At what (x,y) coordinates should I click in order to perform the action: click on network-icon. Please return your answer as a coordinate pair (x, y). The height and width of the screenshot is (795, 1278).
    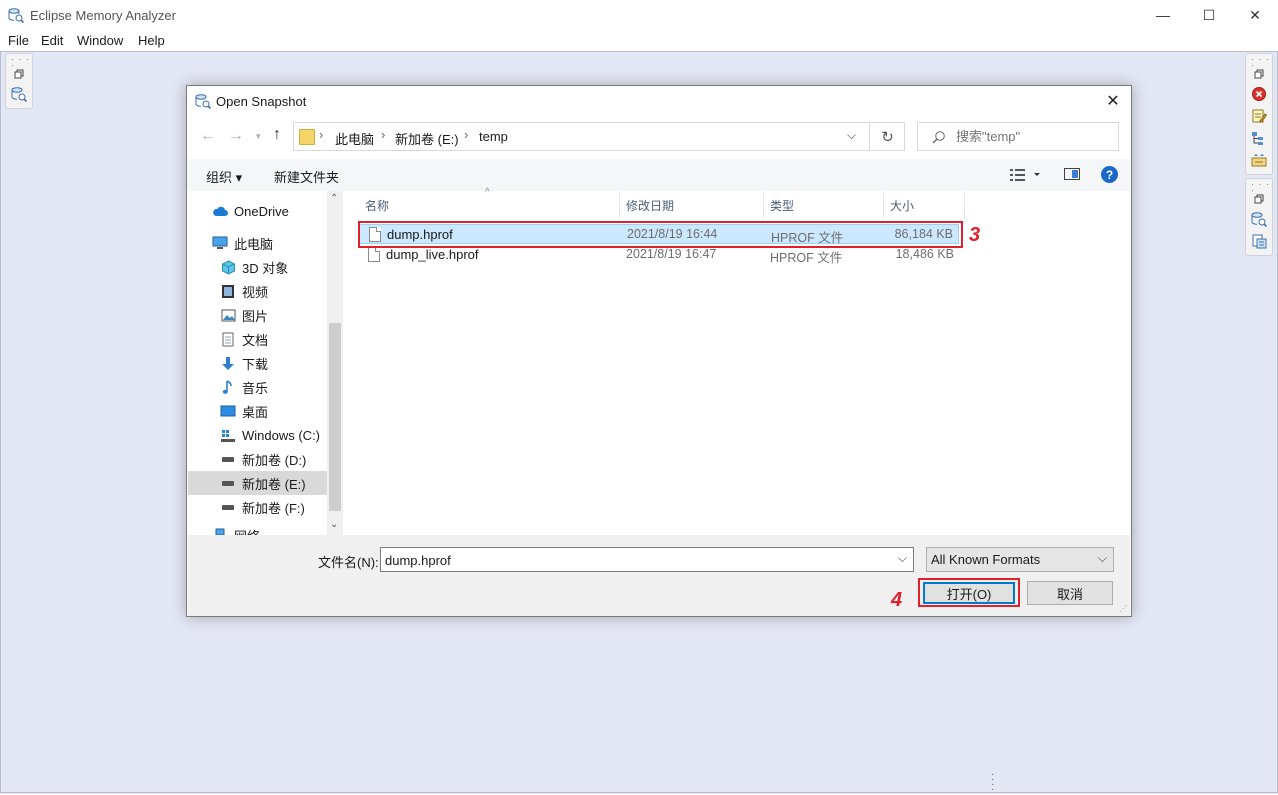
    Looking at the image, I should click on (220, 531).